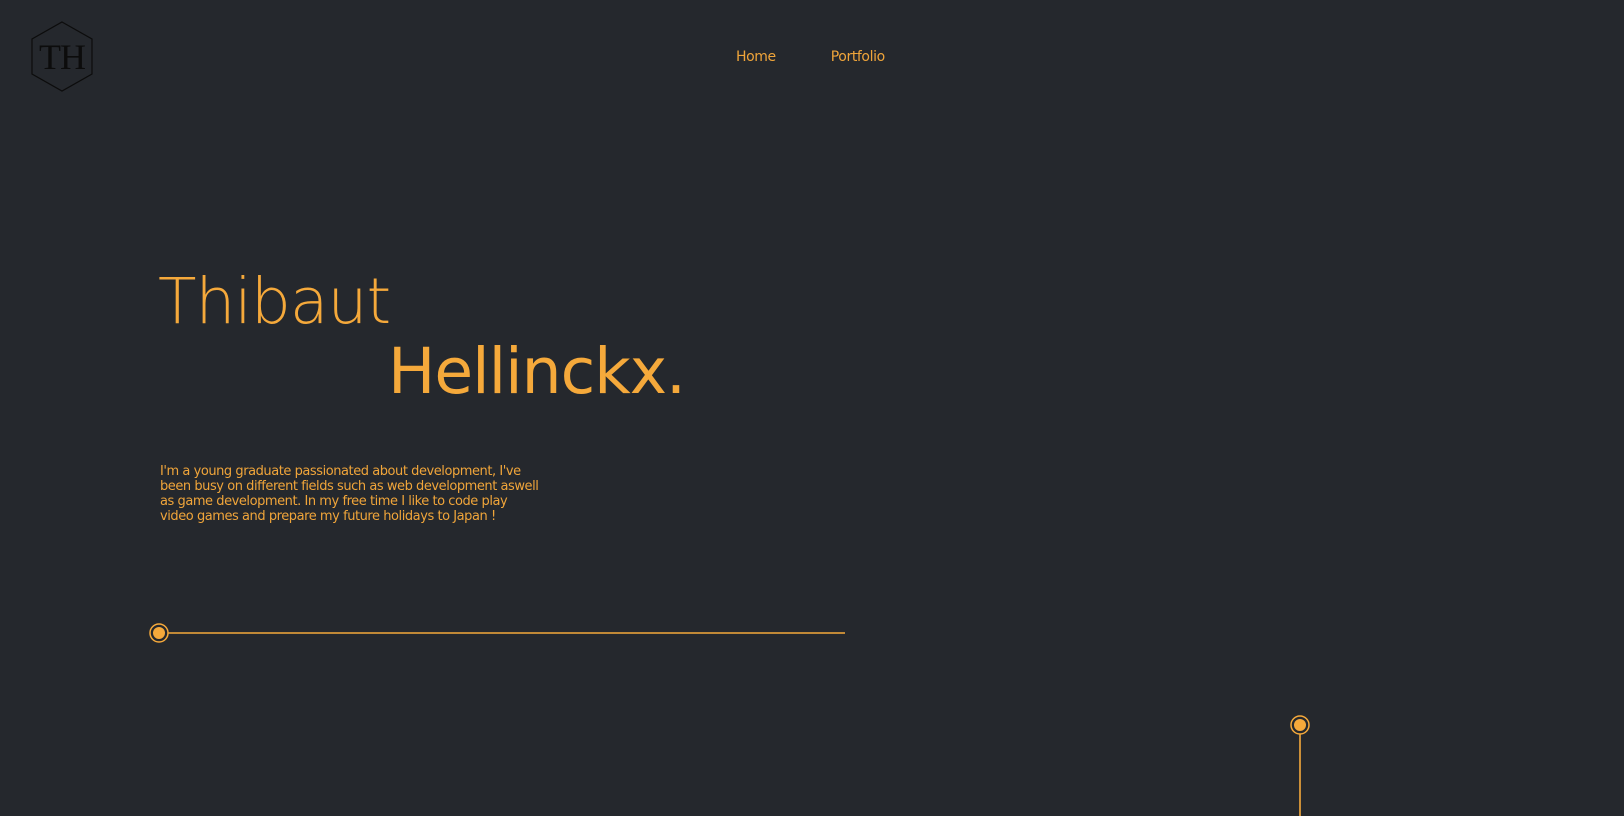  I want to click on timeline-vertical-line-icon, so click(1300, 765).